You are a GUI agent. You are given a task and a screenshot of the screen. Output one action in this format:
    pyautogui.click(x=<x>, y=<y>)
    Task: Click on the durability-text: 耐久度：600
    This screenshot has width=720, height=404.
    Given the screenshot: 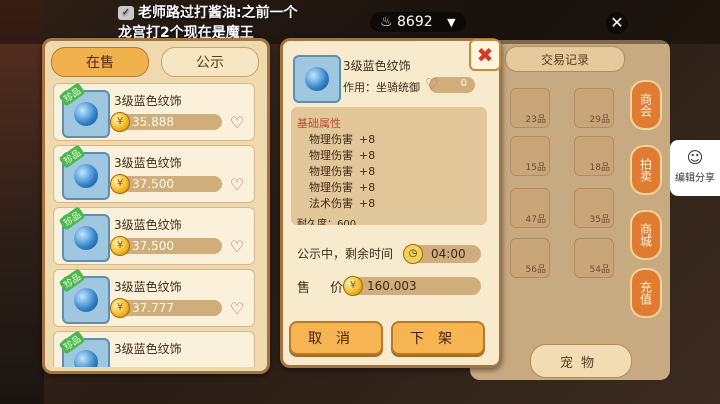 What is the action you would take?
    pyautogui.click(x=327, y=222)
    